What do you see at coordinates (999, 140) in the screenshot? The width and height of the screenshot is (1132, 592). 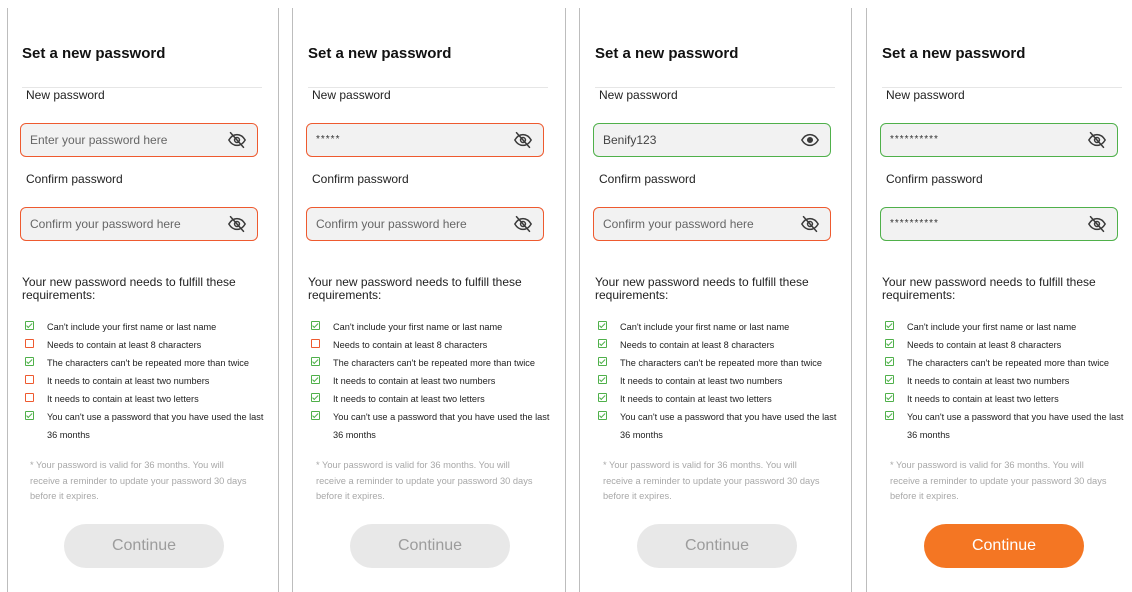 I see `new-password-field: **********` at bounding box center [999, 140].